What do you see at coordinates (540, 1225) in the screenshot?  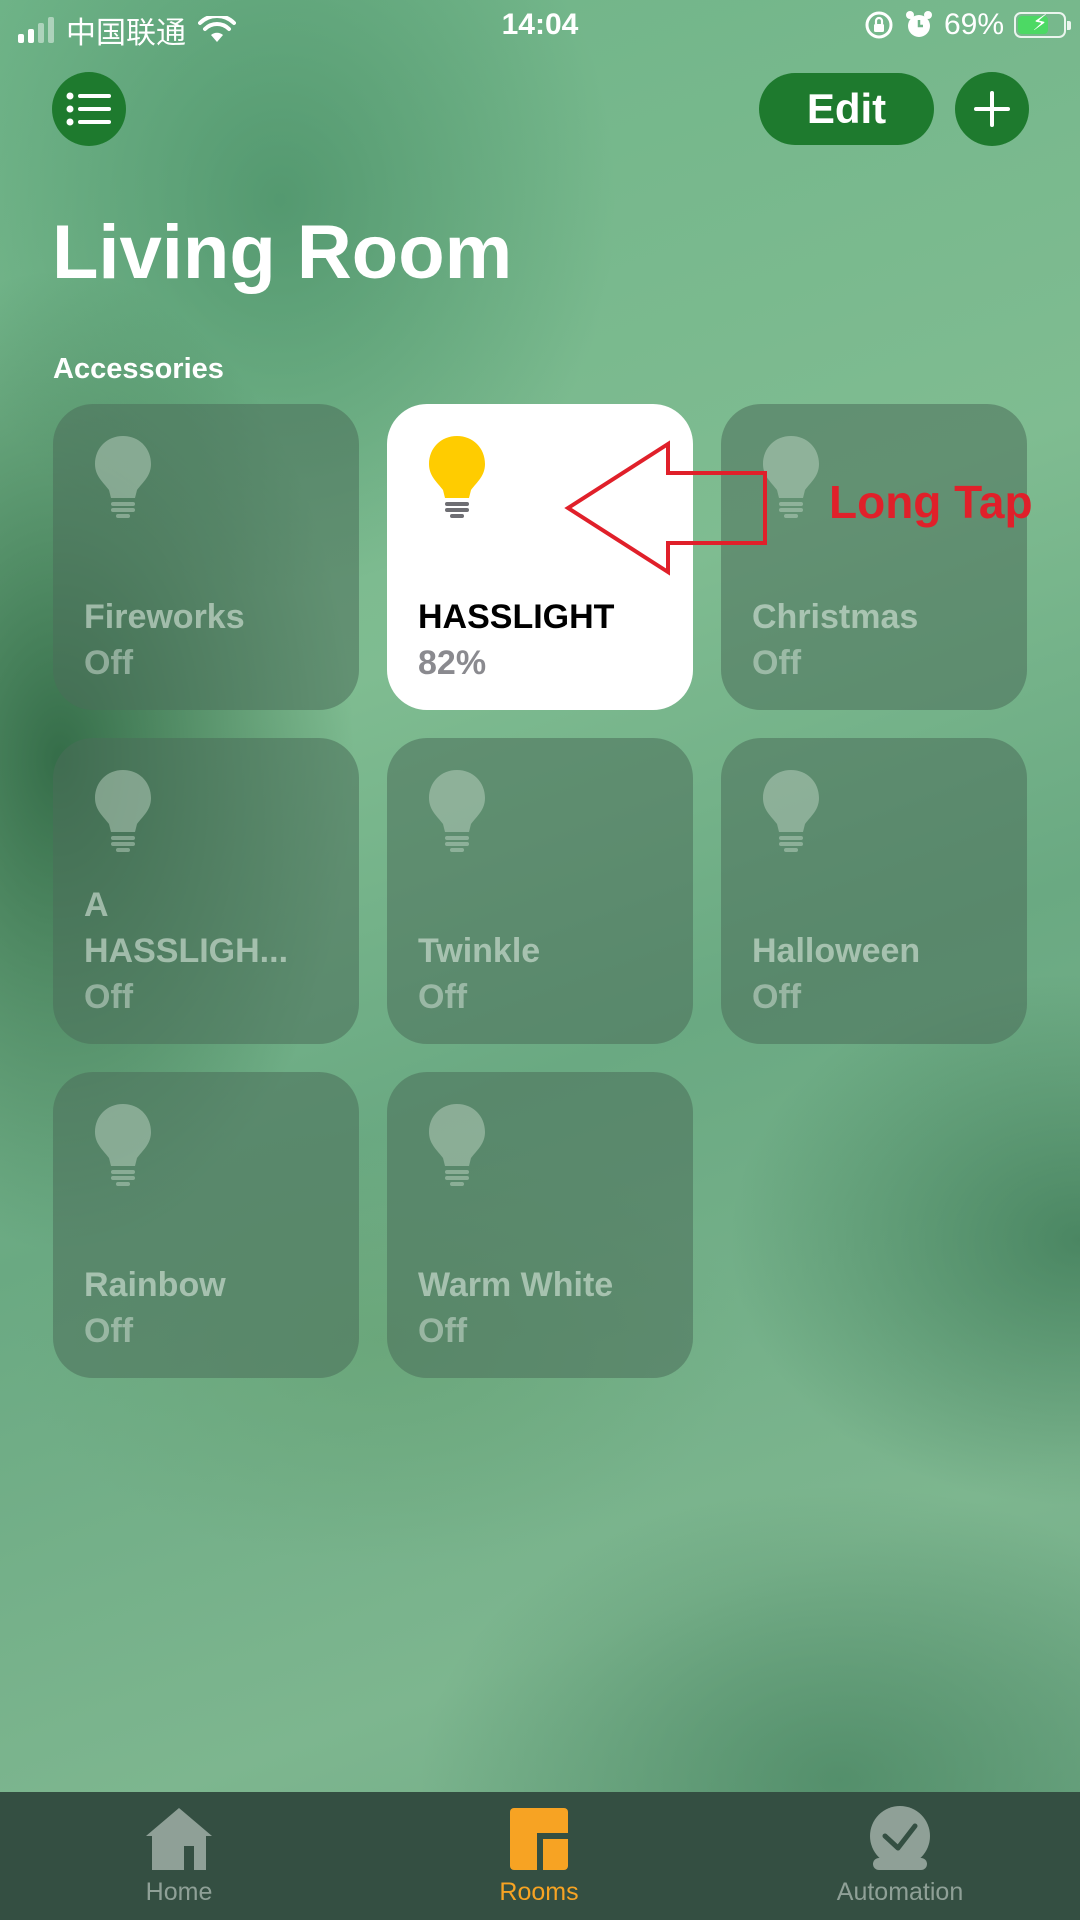 I see `accessory-tile: Warm White Off` at bounding box center [540, 1225].